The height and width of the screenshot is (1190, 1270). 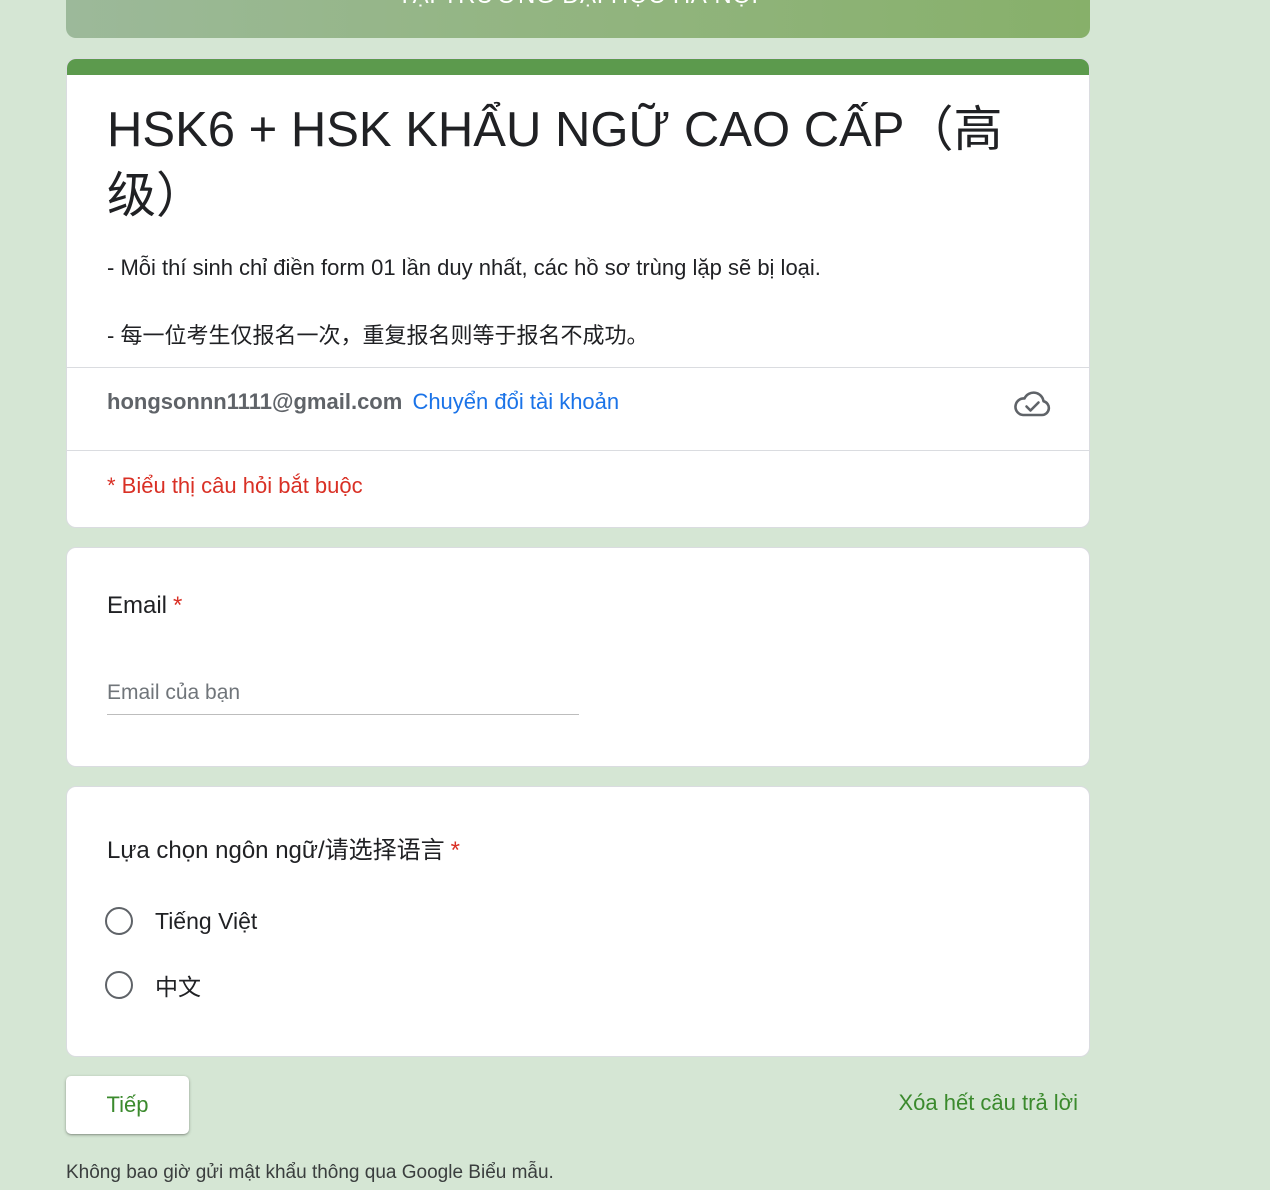 I want to click on radio-option-tieng-viet: Tiếng Việt, so click(x=181, y=921).